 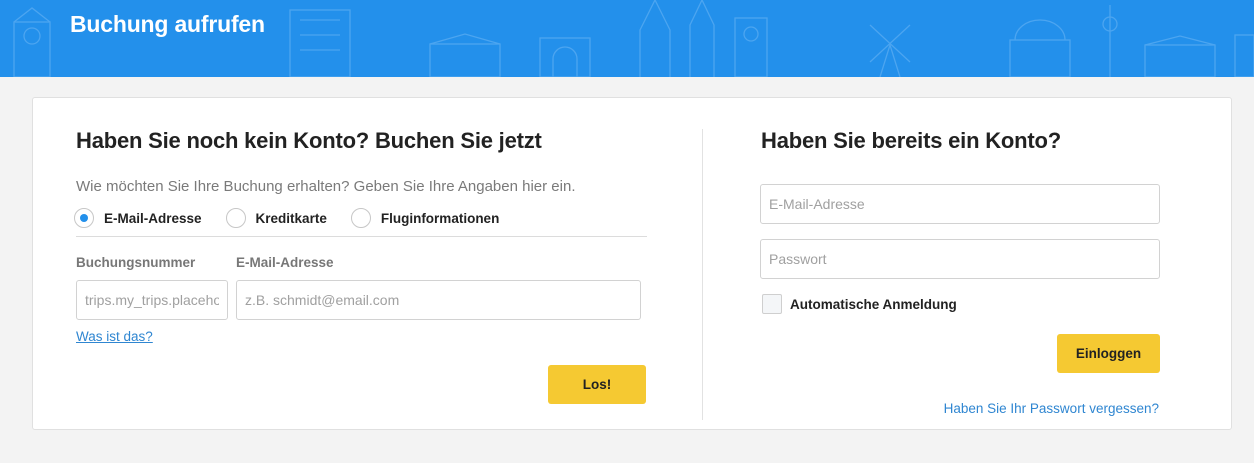 I want to click on radio-flight-info-label: Fluginformationen, so click(x=440, y=218).